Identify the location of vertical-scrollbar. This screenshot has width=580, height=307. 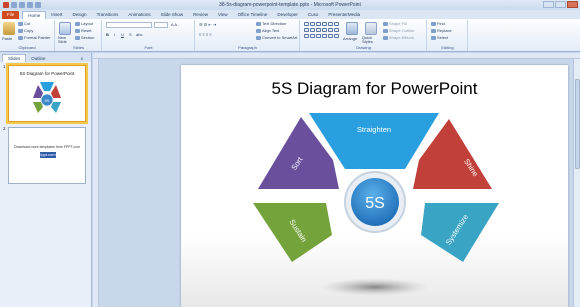
(576, 183).